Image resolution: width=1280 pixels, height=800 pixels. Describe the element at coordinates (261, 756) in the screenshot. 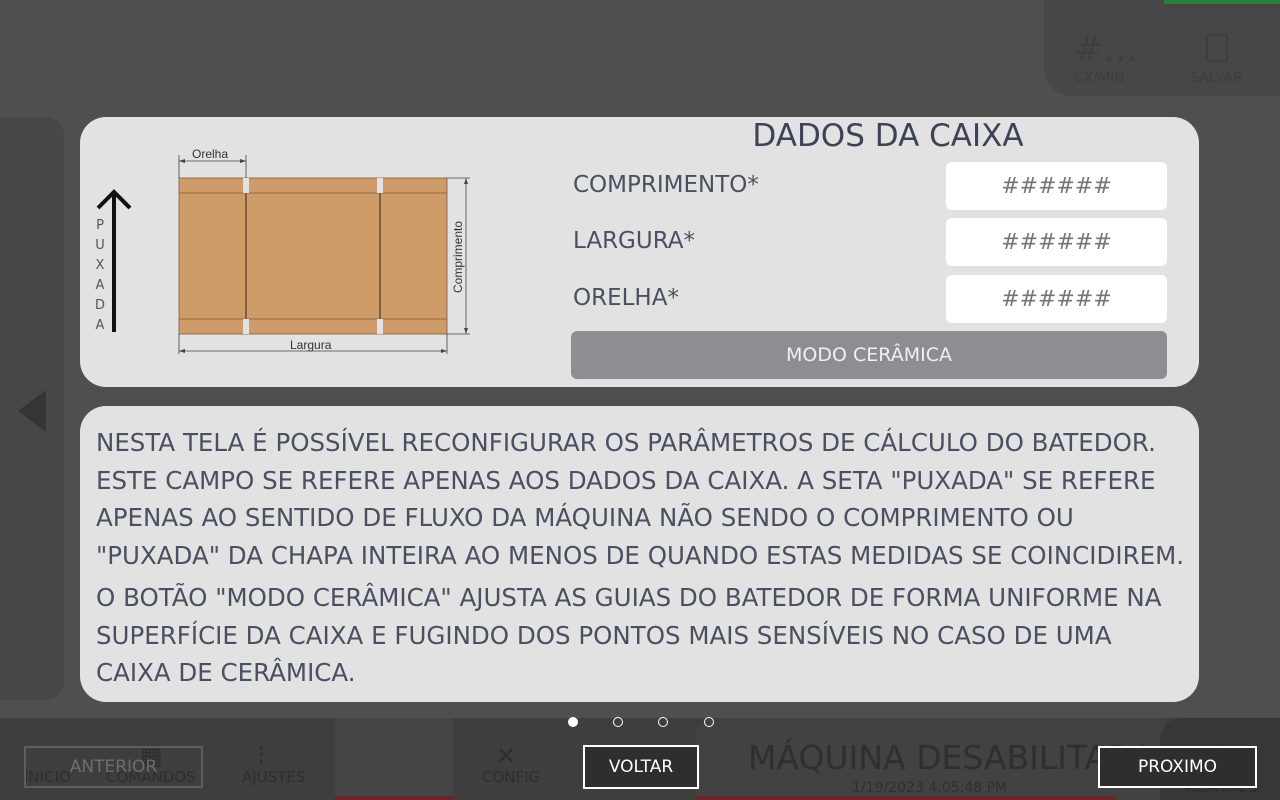

I see `sliders-icon: ⫶` at that location.